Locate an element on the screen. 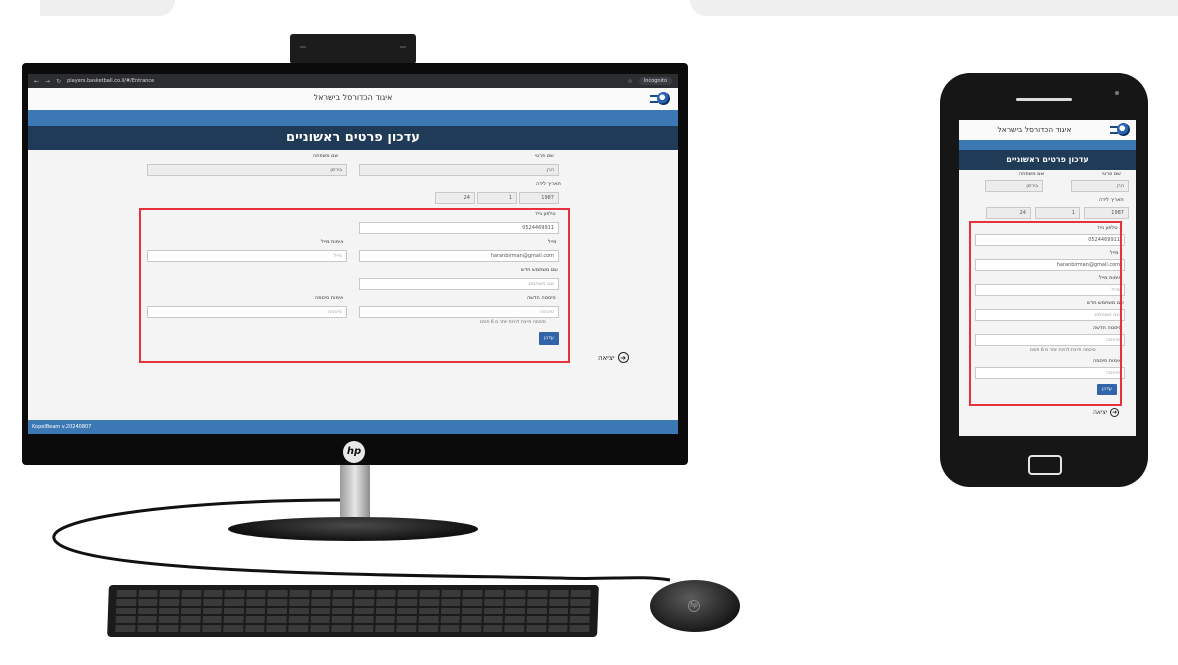 The image size is (1178, 665). mobile-page-title: עדכון פרטים ראשוניים is located at coordinates (1047, 160).